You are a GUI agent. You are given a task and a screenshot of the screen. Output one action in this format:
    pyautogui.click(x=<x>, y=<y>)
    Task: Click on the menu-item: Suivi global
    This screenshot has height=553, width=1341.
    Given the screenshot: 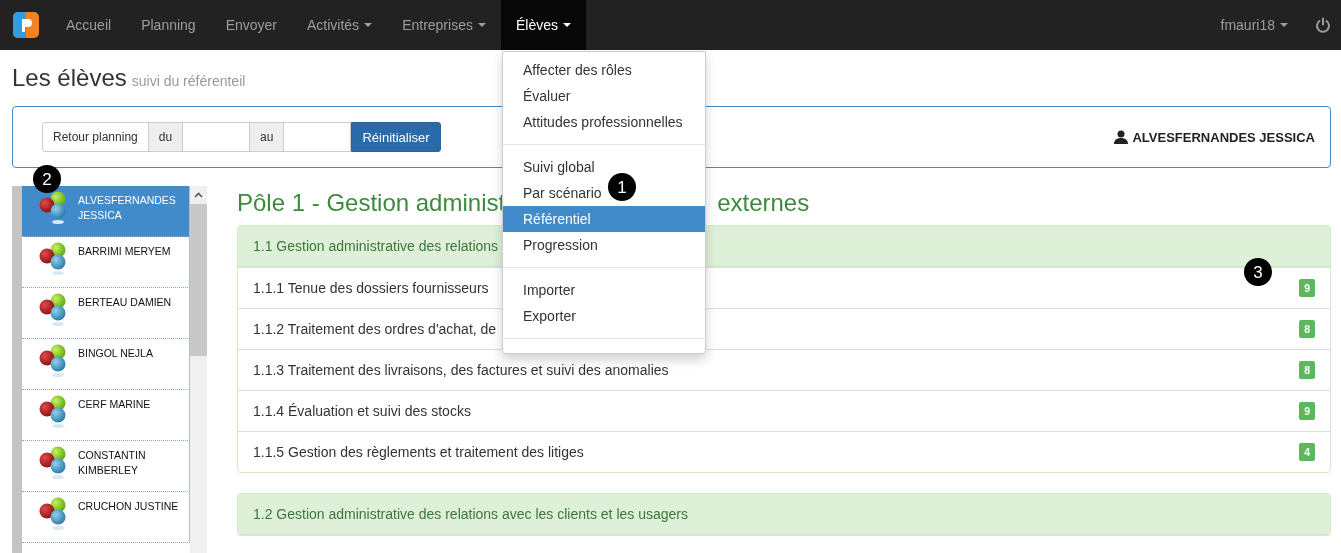 What is the action you would take?
    pyautogui.click(x=549, y=167)
    